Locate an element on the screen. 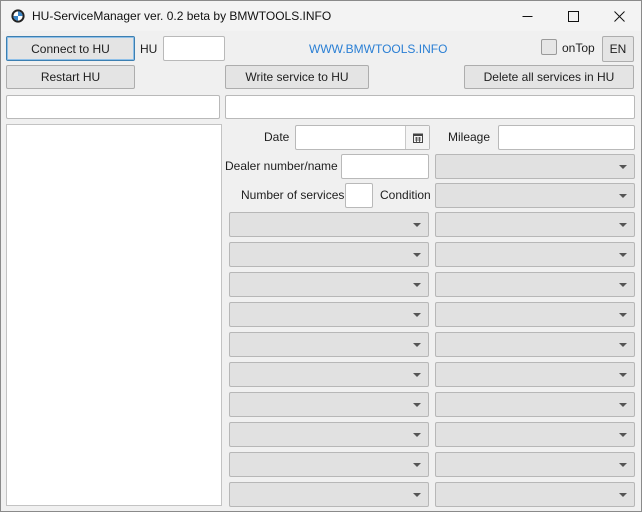 This screenshot has height=512, width=642. num-services-label: Number of services is located at coordinates (293, 195).